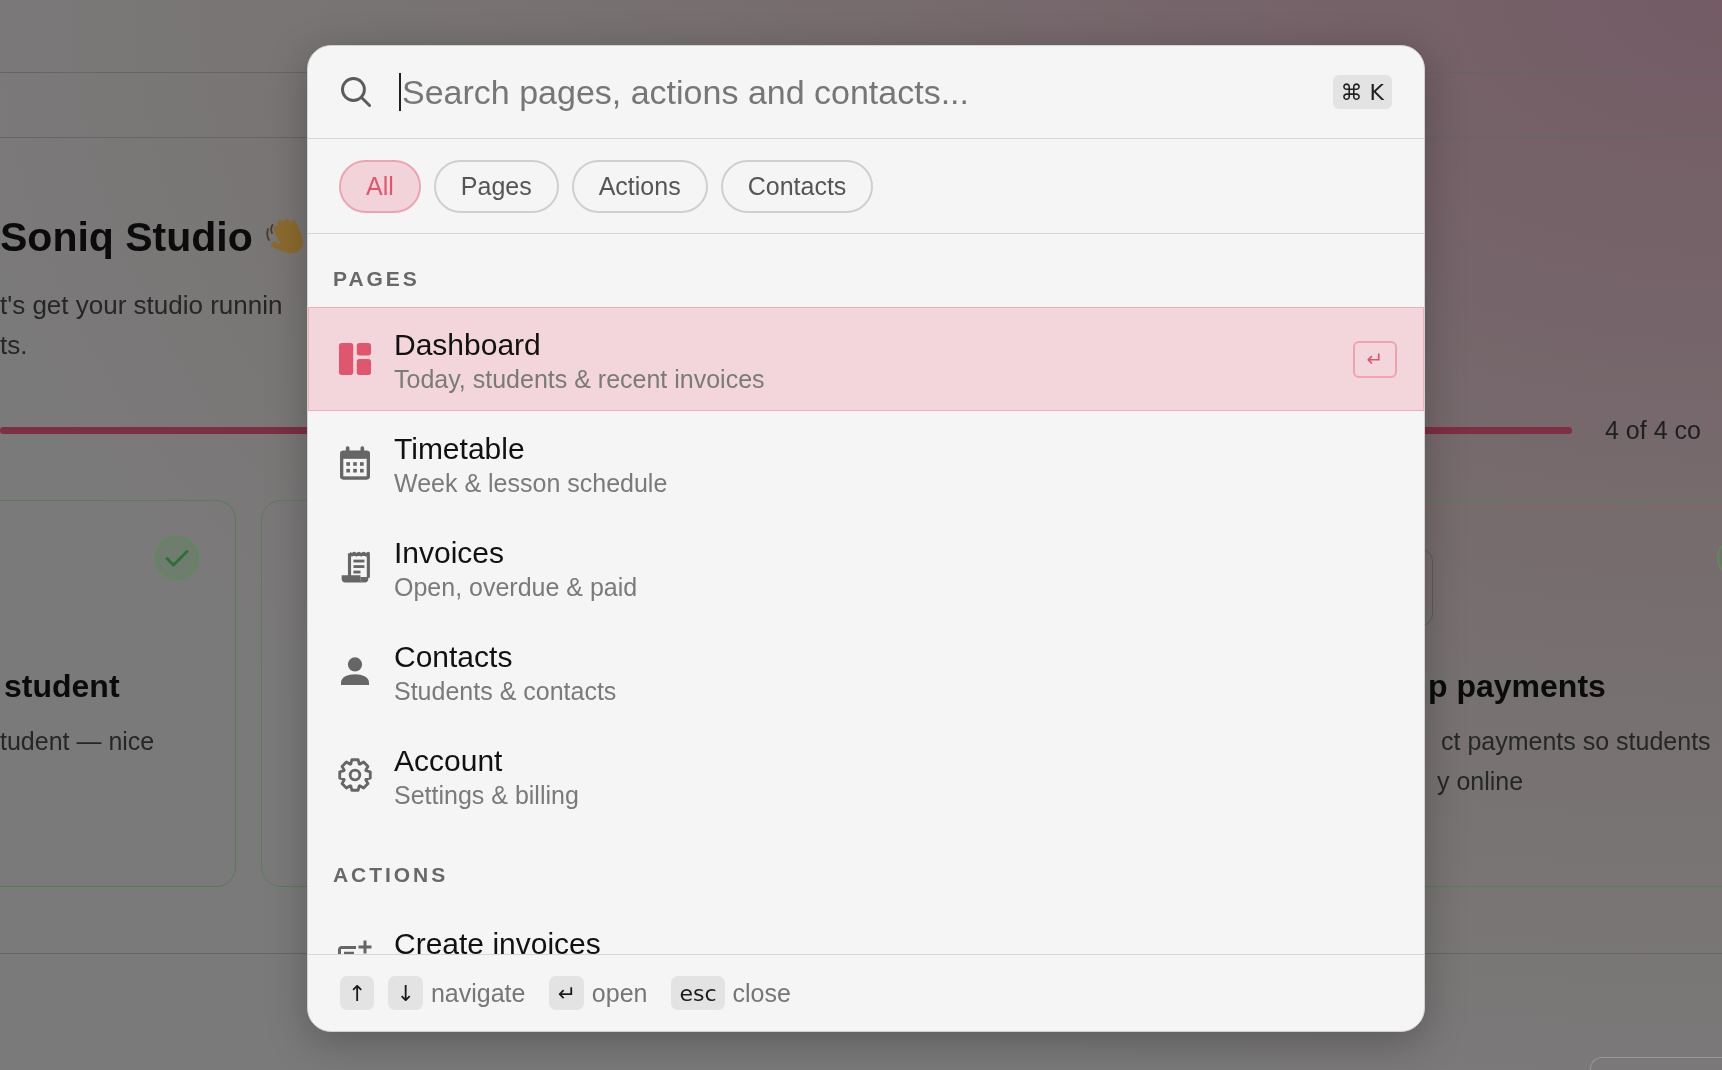  I want to click on hint-label: navigate, so click(478, 993).